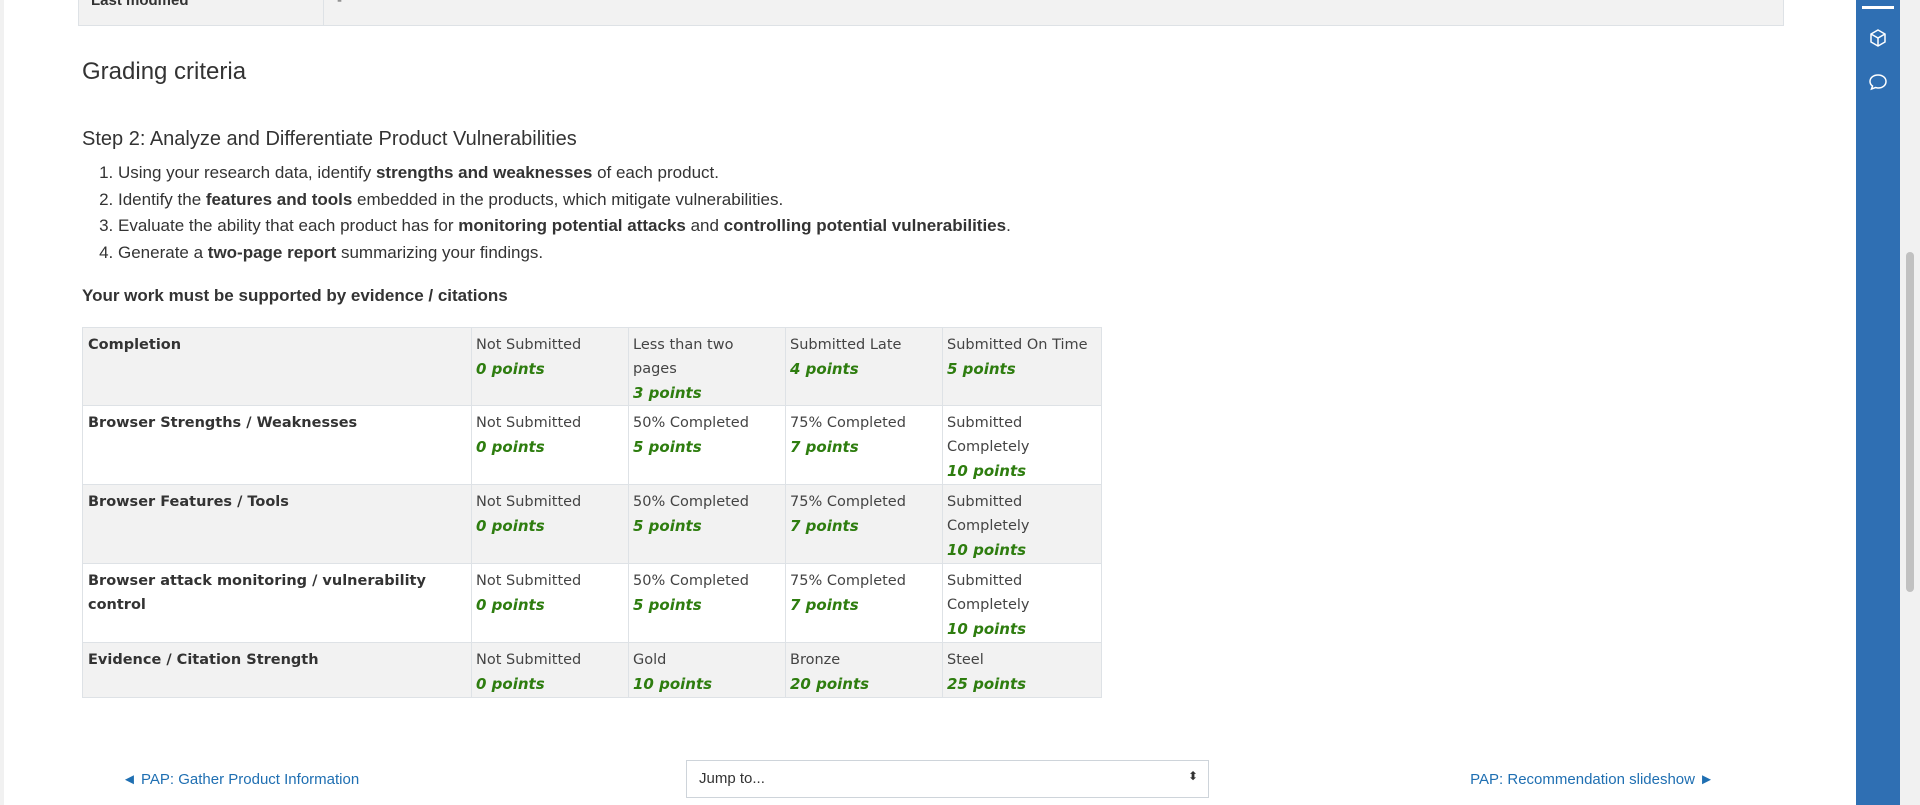 This screenshot has width=1920, height=805. I want to click on last-modified-value: -, so click(339, 4).